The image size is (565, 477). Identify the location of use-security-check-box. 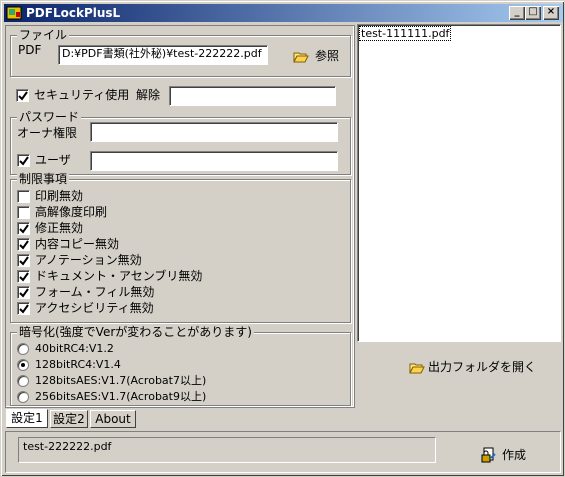
(22, 95).